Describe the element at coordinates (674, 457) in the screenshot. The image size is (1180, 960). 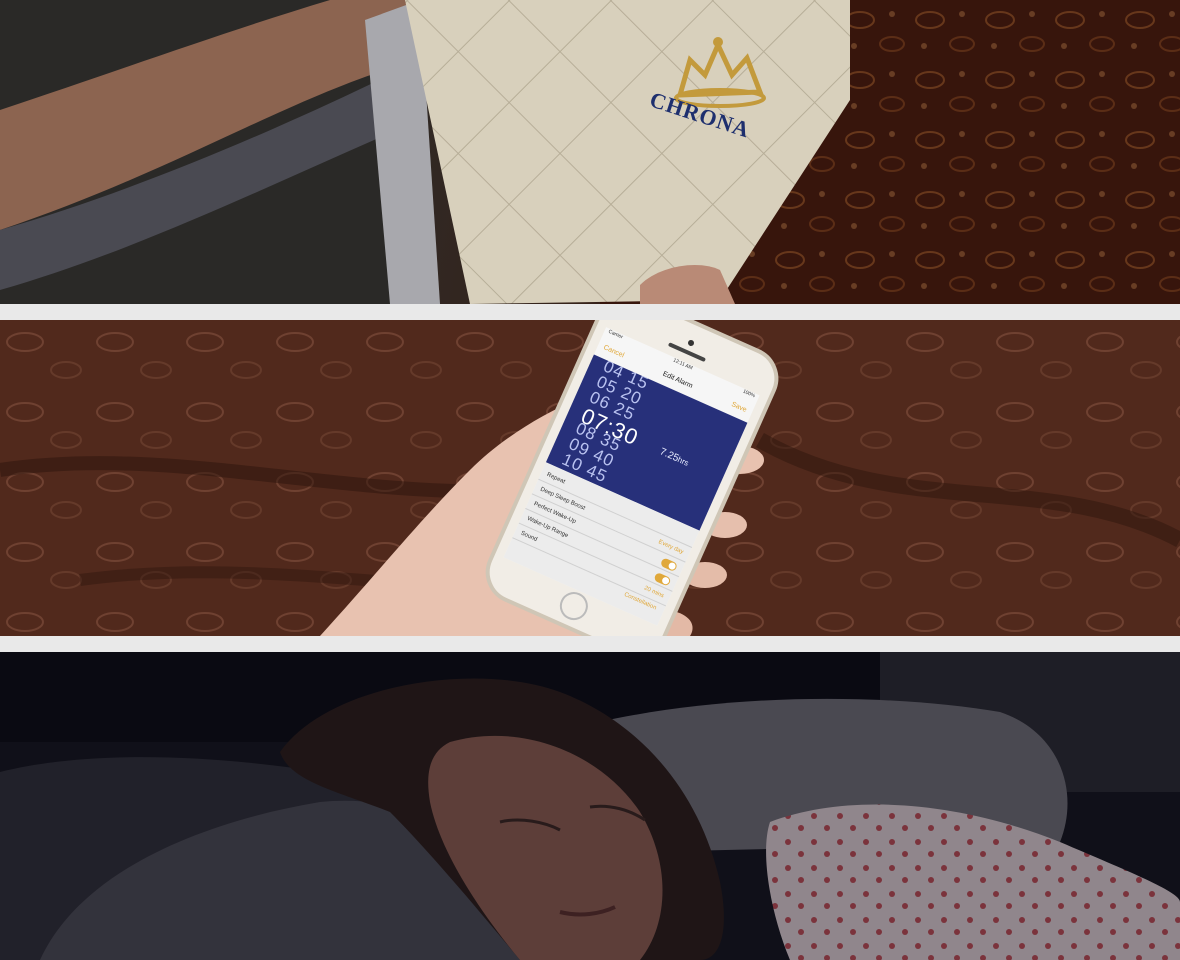
I see `sleep-duration: 7.25hrs` at that location.